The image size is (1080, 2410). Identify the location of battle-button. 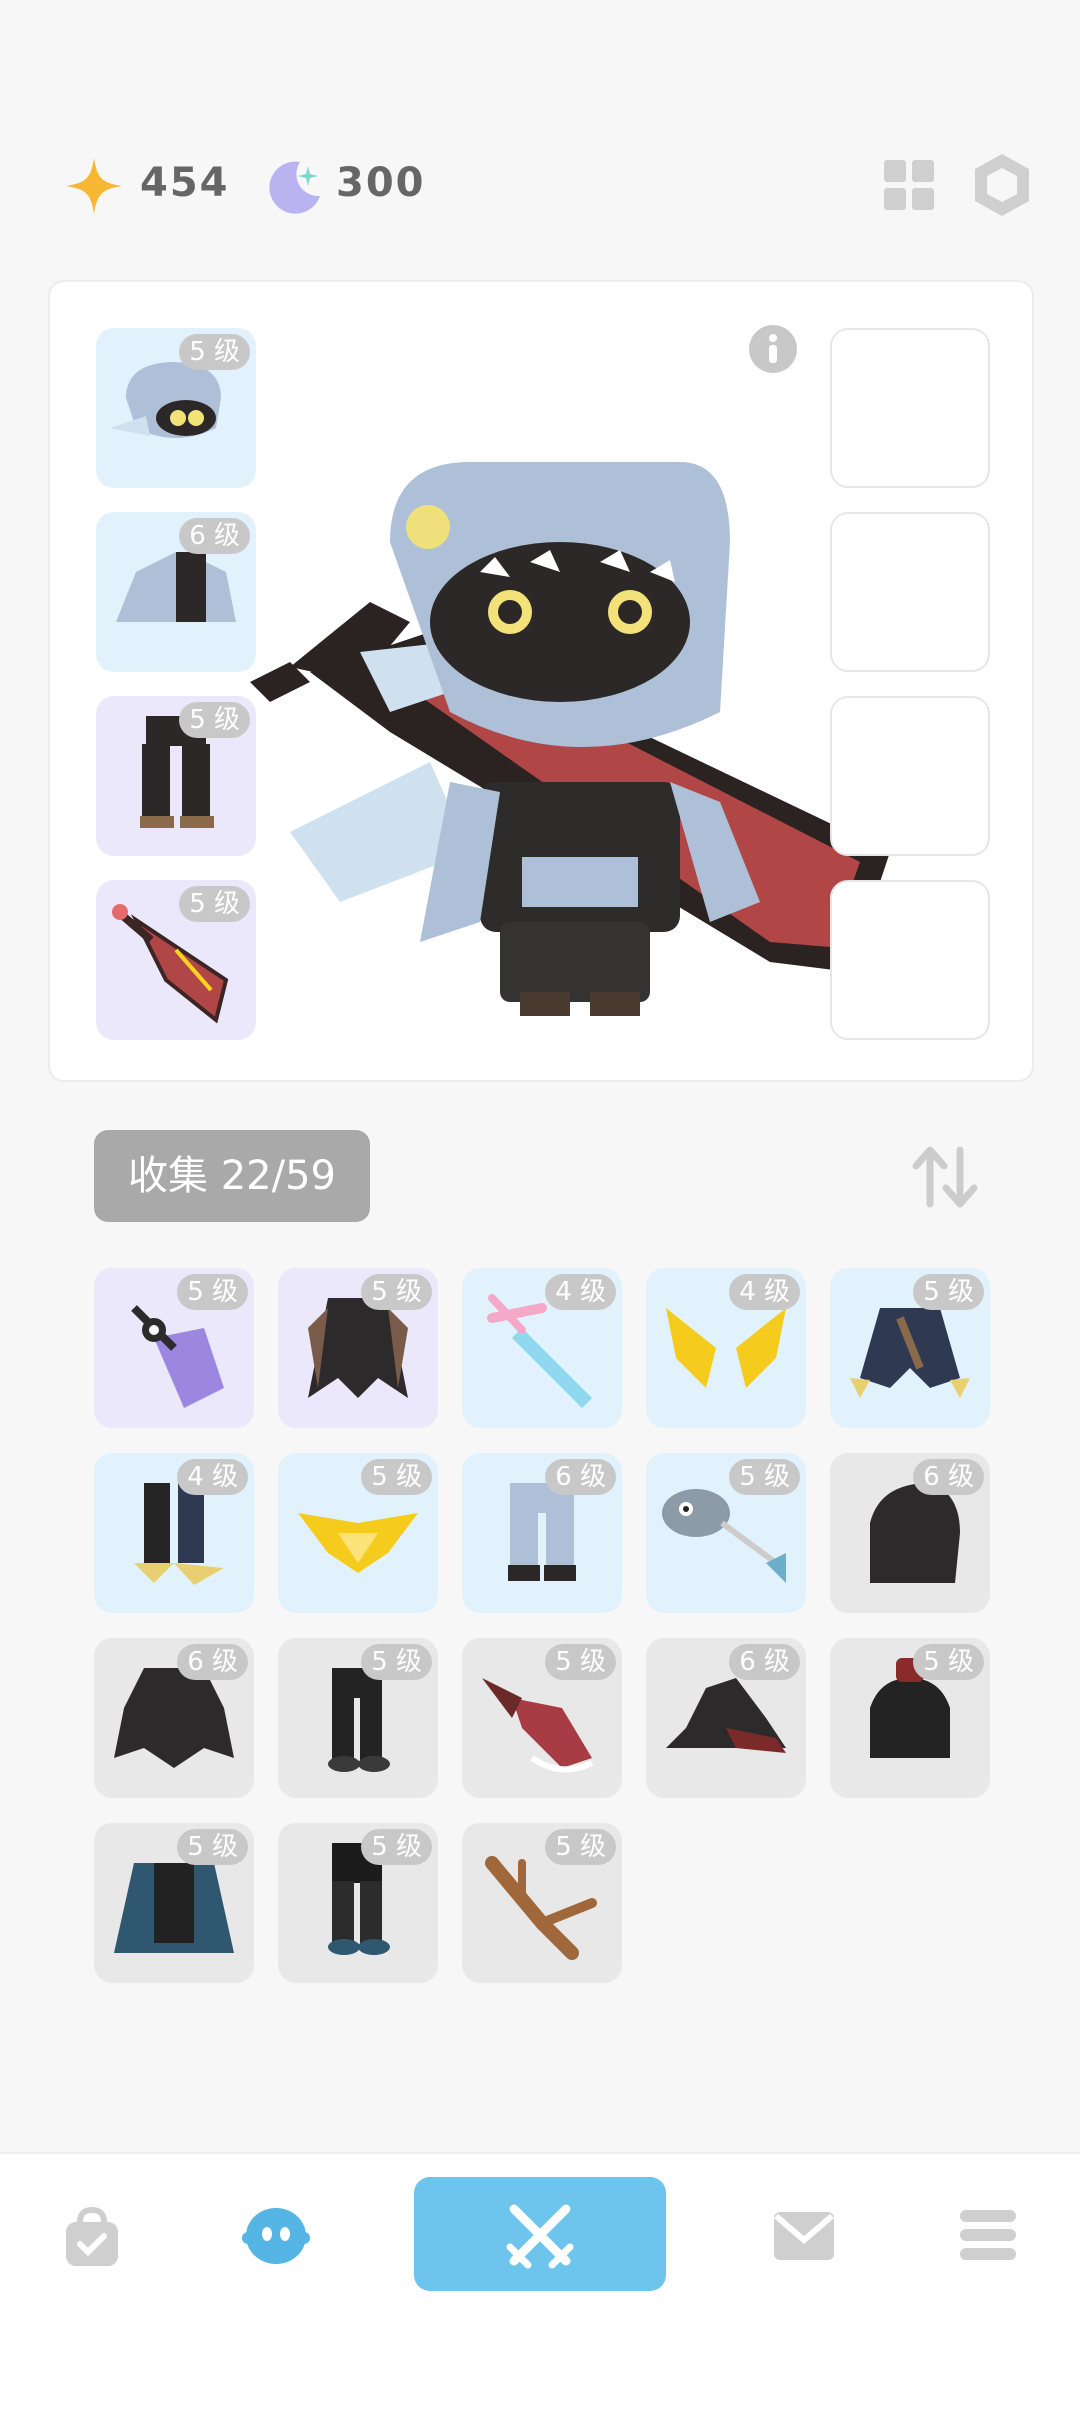
(540, 2234).